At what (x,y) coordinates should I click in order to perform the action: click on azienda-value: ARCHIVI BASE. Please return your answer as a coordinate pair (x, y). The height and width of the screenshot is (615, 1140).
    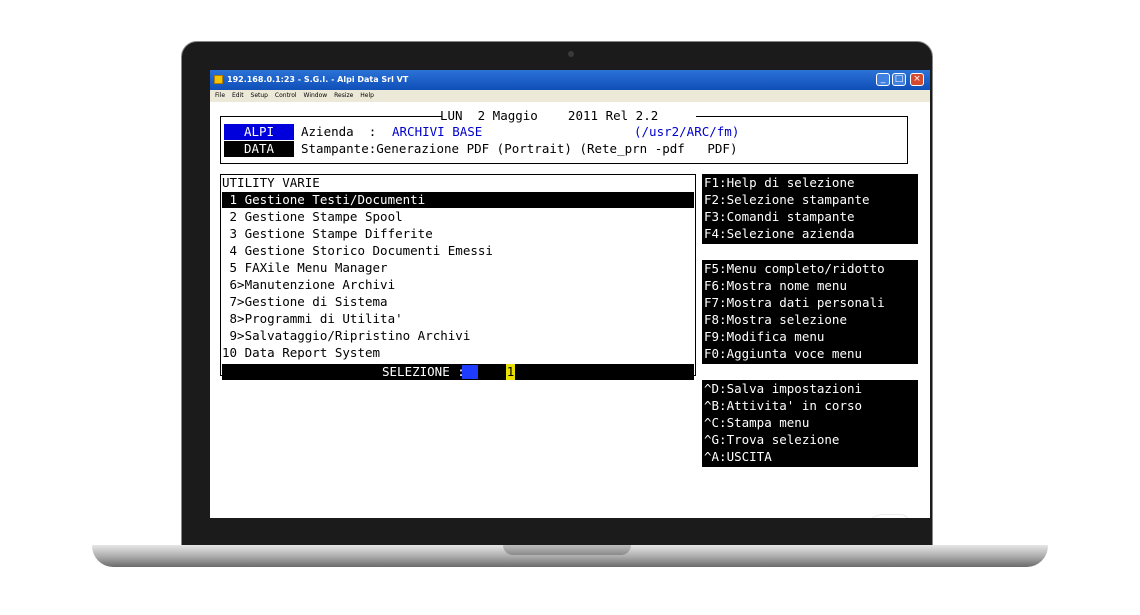
    Looking at the image, I should click on (437, 131).